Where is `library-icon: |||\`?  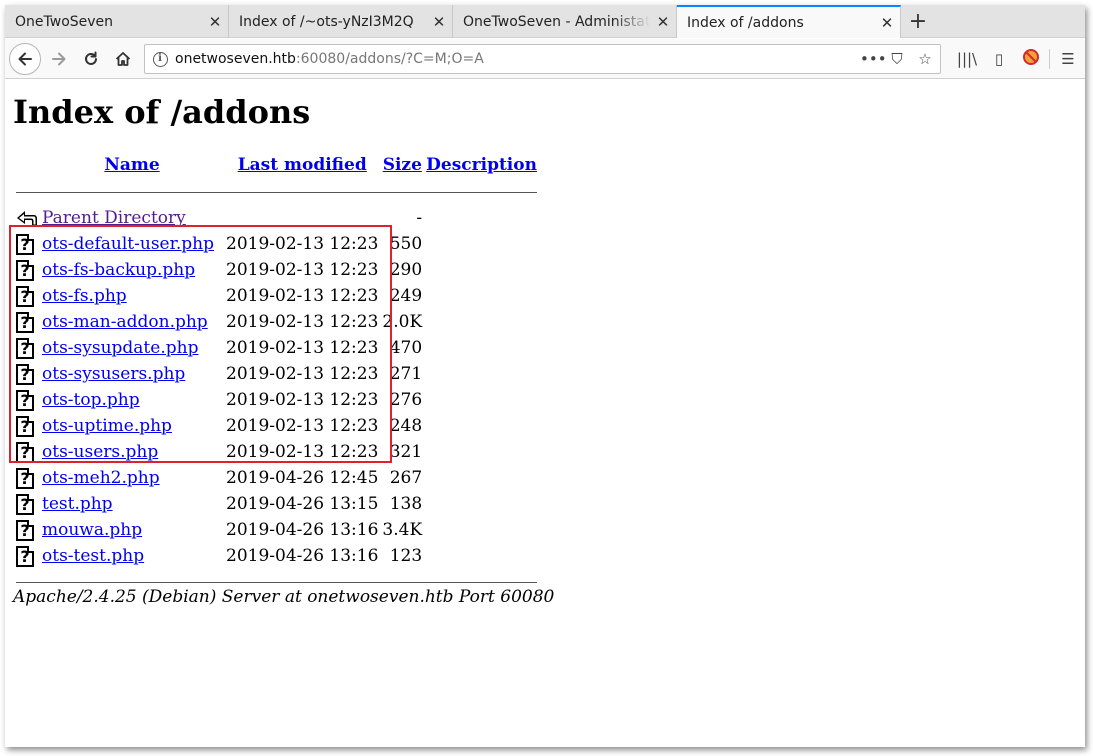 library-icon: |||\ is located at coordinates (967, 59).